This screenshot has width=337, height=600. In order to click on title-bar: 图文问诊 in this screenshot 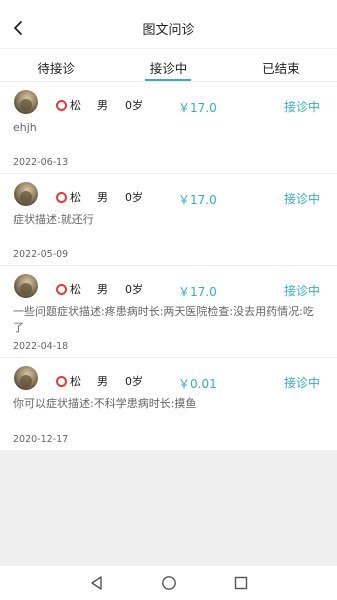, I will do `click(168, 24)`.